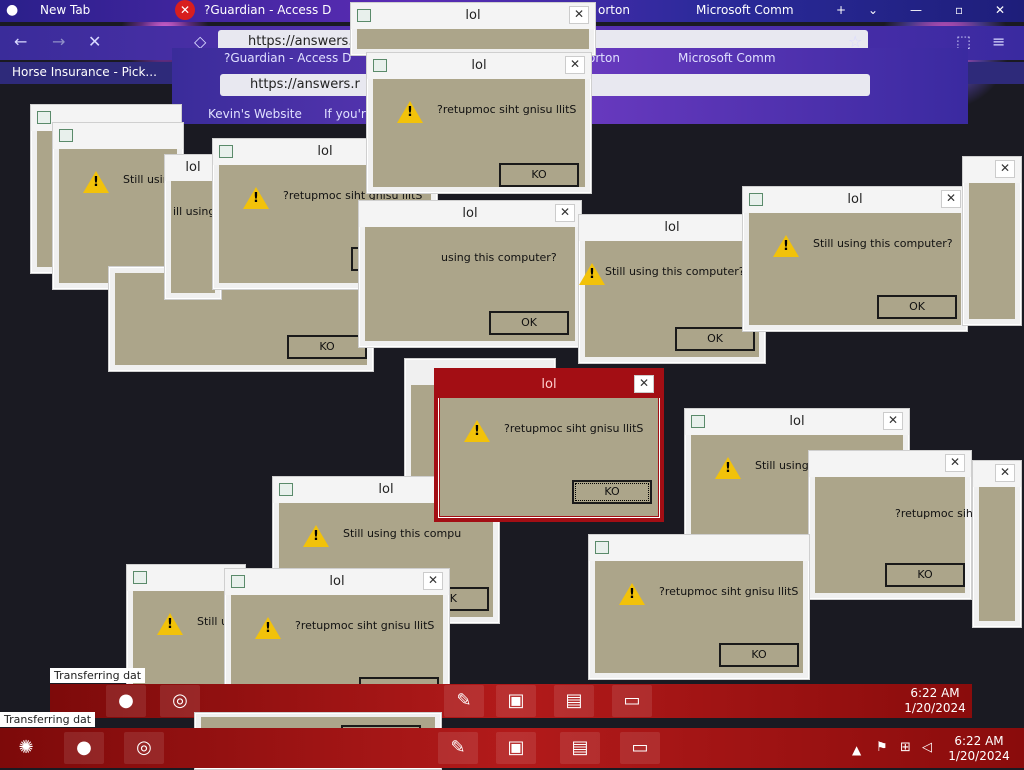 The image size is (1024, 770). Describe the element at coordinates (48, 719) in the screenshot. I see `transfer-status: Transferring dat` at that location.